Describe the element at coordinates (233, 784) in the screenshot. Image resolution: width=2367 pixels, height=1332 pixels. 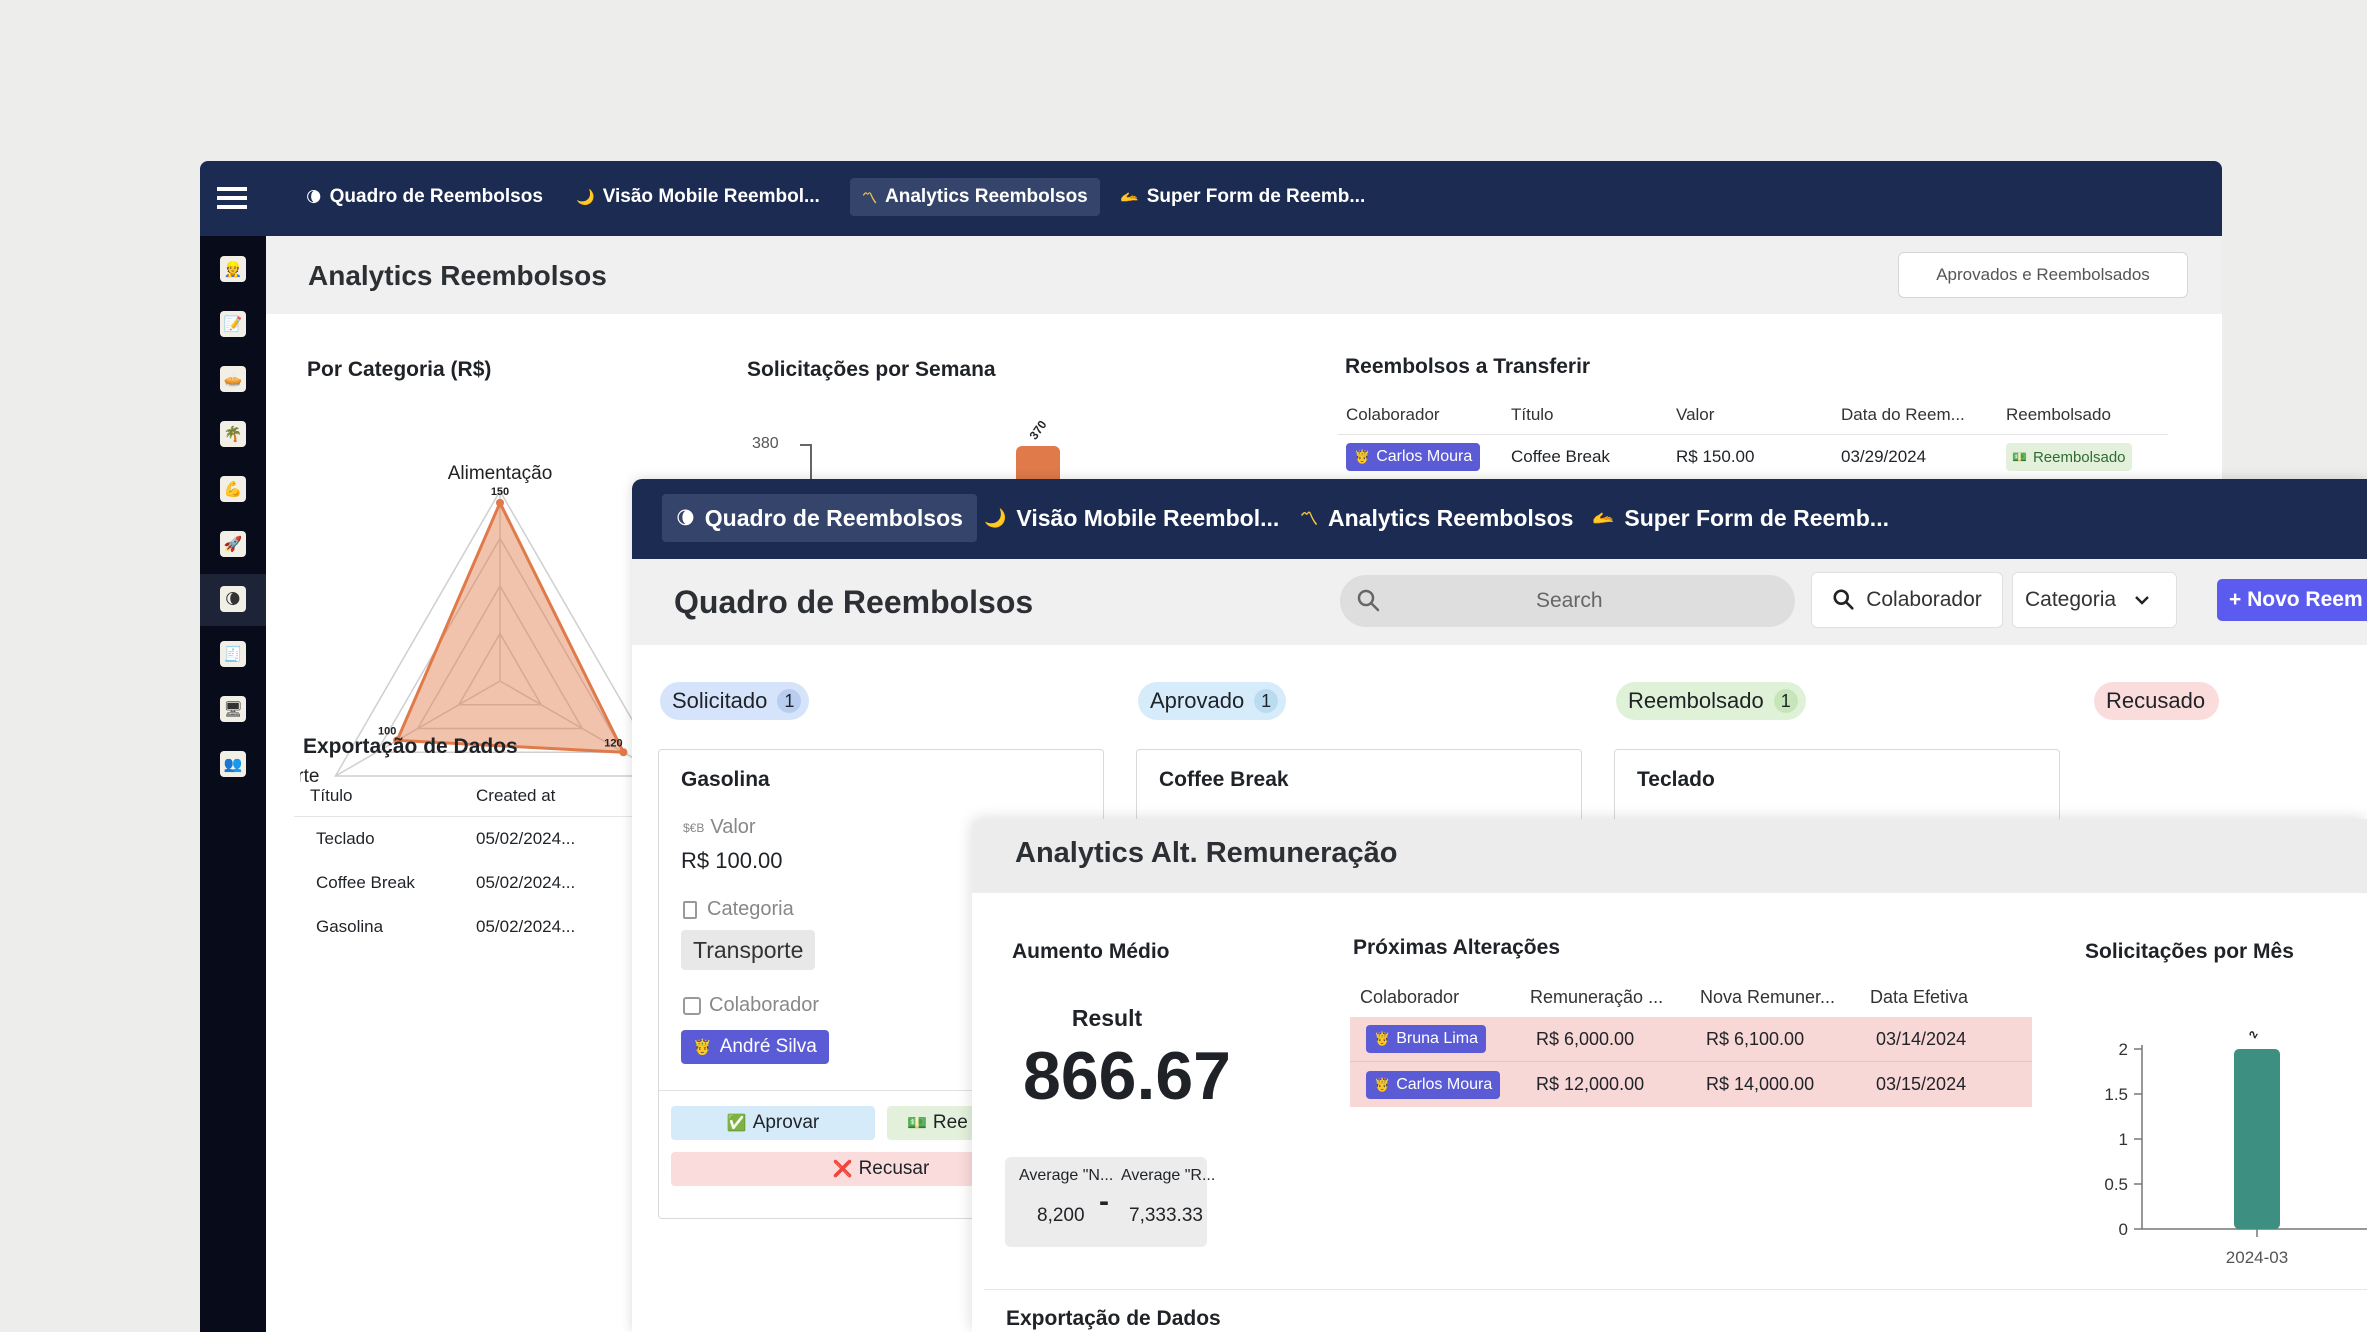
I see `app-sidebar: 👷 📝 🥧 🌴 💪 🚀 🌘 🧾 🖥 👥` at that location.